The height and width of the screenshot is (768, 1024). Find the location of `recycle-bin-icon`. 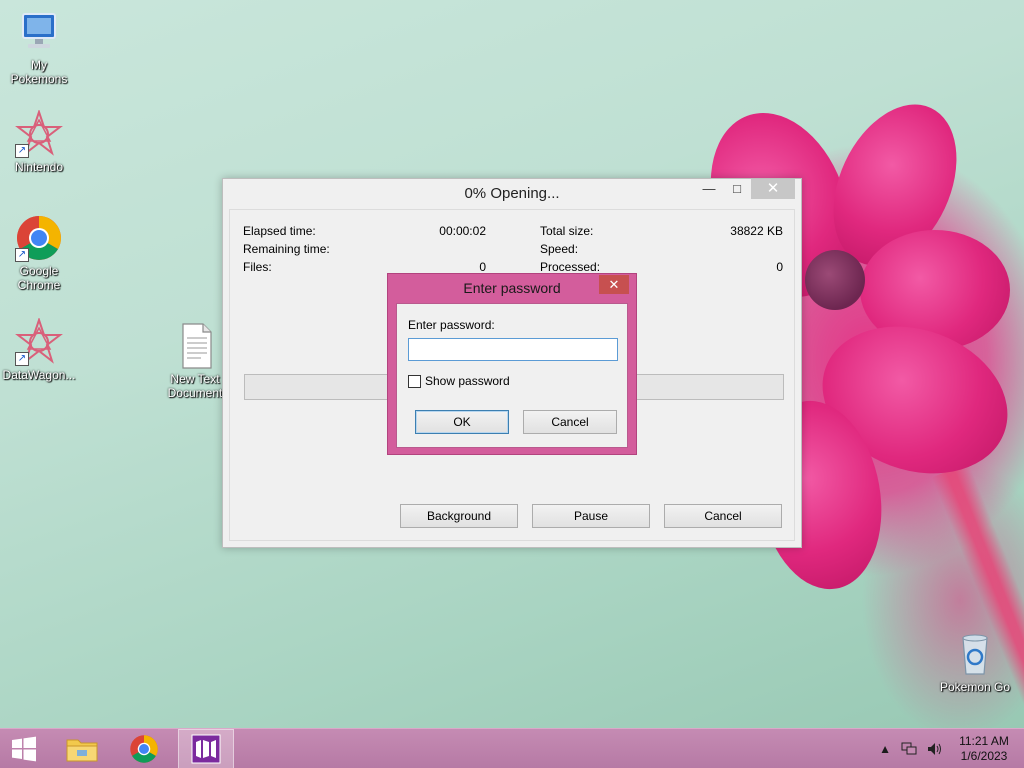

recycle-bin-icon is located at coordinates (975, 654).